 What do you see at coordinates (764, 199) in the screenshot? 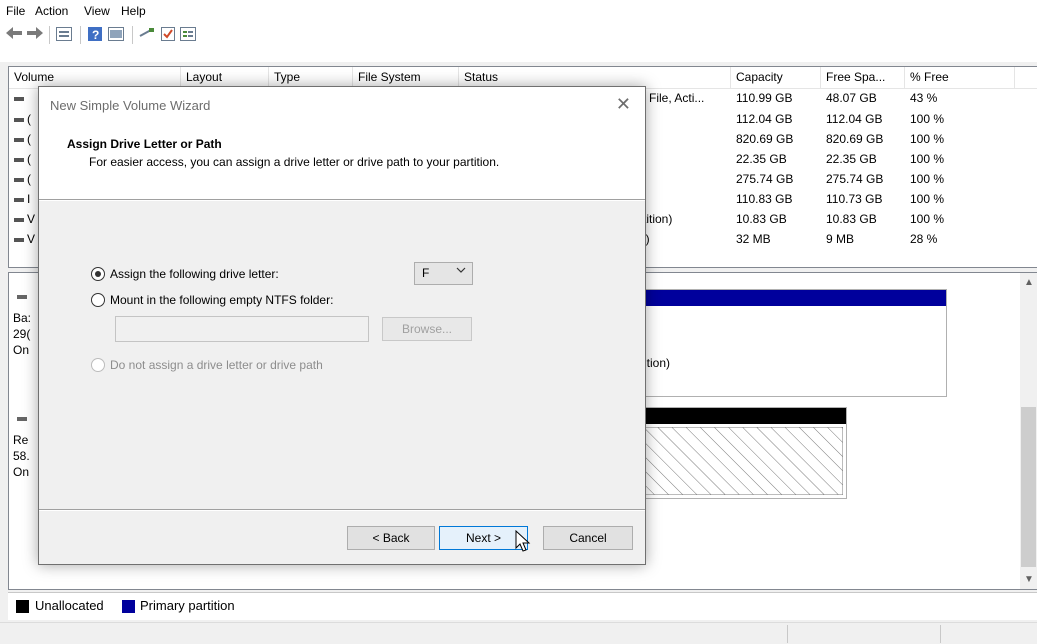
I see `cell-capacity: 110.83 GB` at bounding box center [764, 199].